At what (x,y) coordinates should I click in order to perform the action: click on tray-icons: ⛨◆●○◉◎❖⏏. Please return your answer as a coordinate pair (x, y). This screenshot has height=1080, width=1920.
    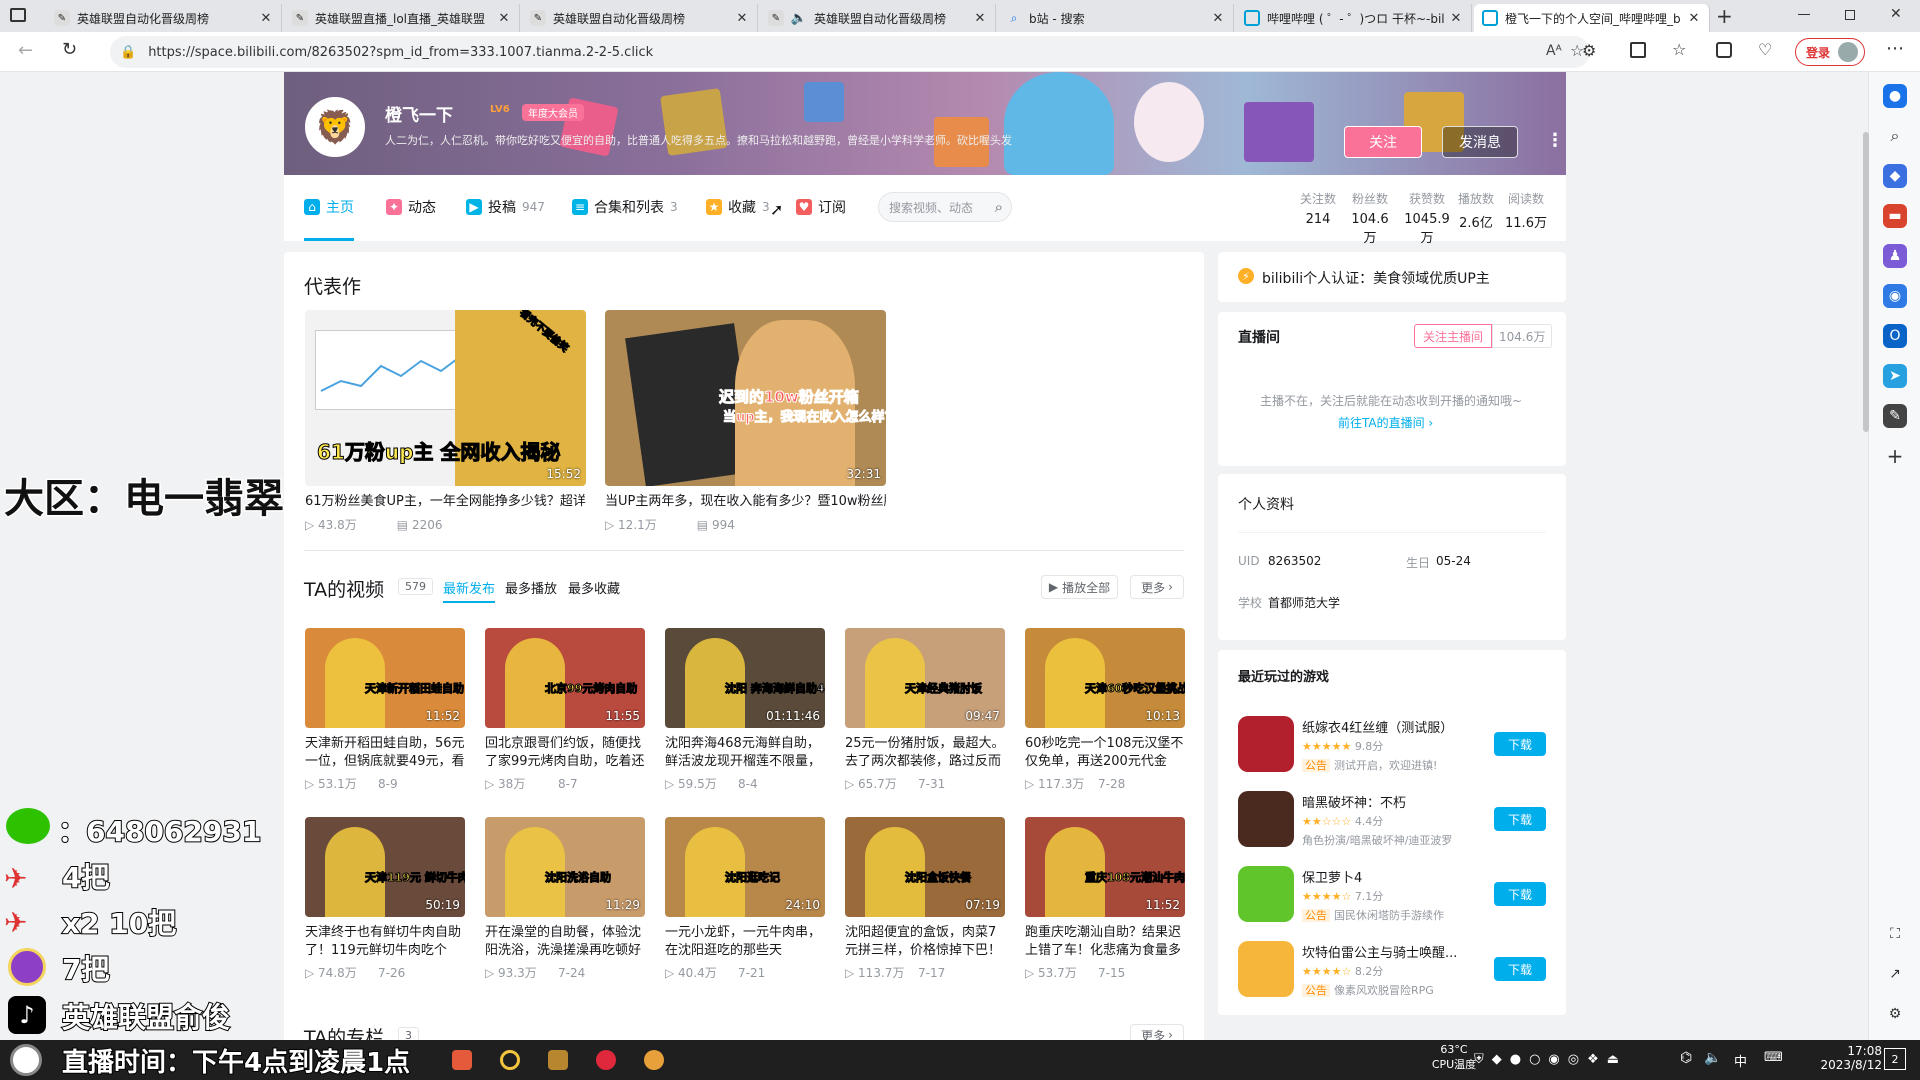
    Looking at the image, I should click on (1550, 1059).